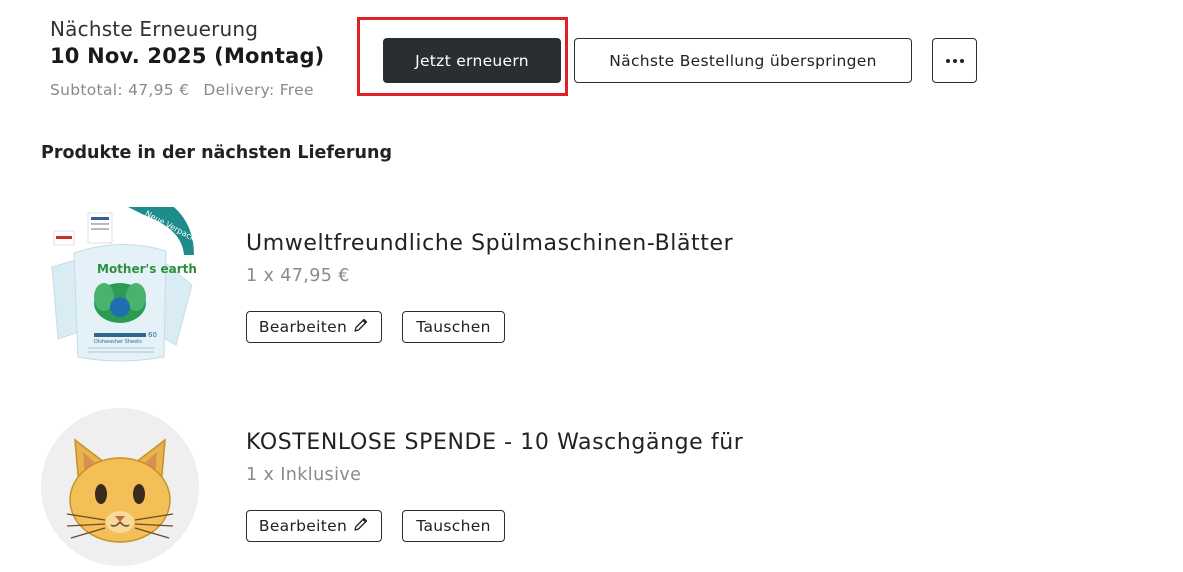 The width and height of the screenshot is (1183, 572). What do you see at coordinates (120, 90) in the screenshot?
I see `subtotal-text: Subtotal: 47,95 €` at bounding box center [120, 90].